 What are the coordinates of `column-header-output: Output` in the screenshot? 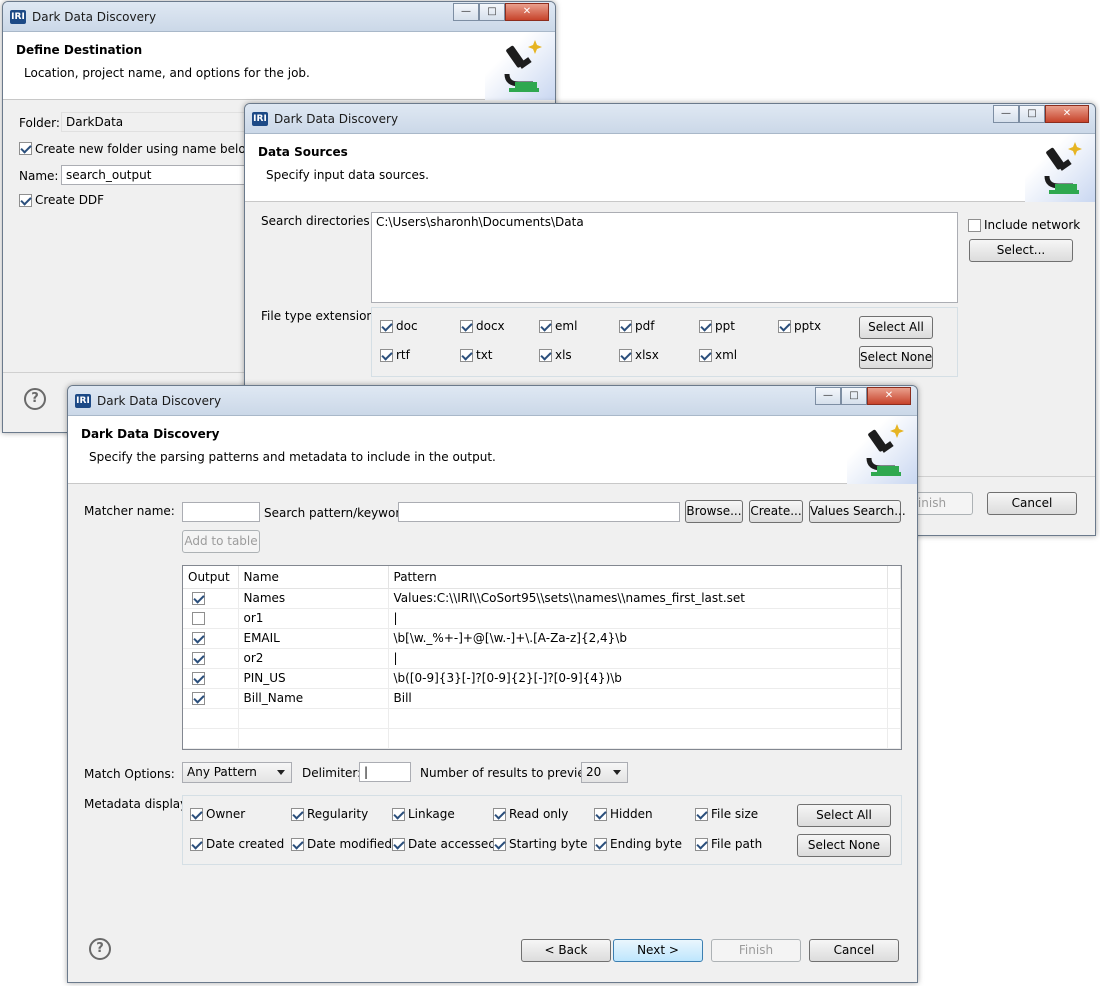 It's located at (211, 577).